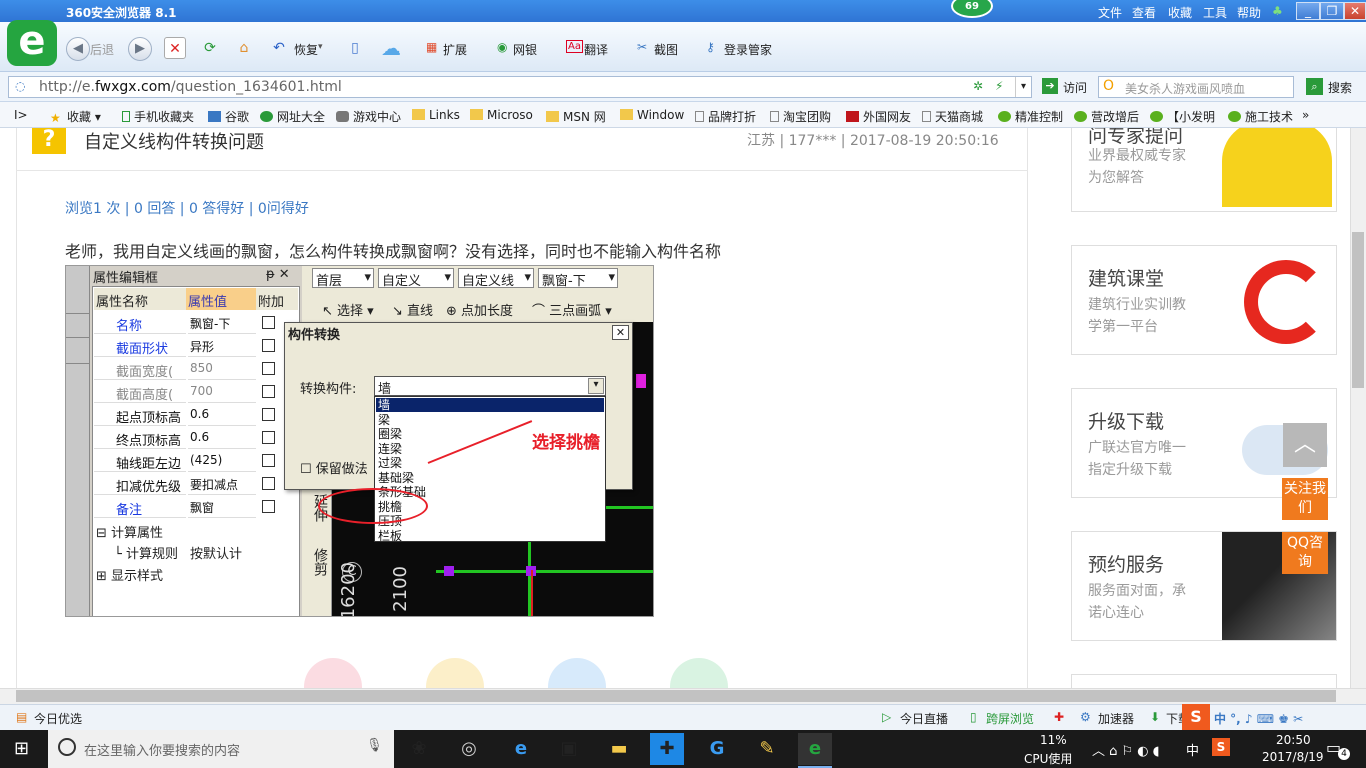  Describe the element at coordinates (652, 115) in the screenshot. I see `bookmark-windows: Window` at that location.